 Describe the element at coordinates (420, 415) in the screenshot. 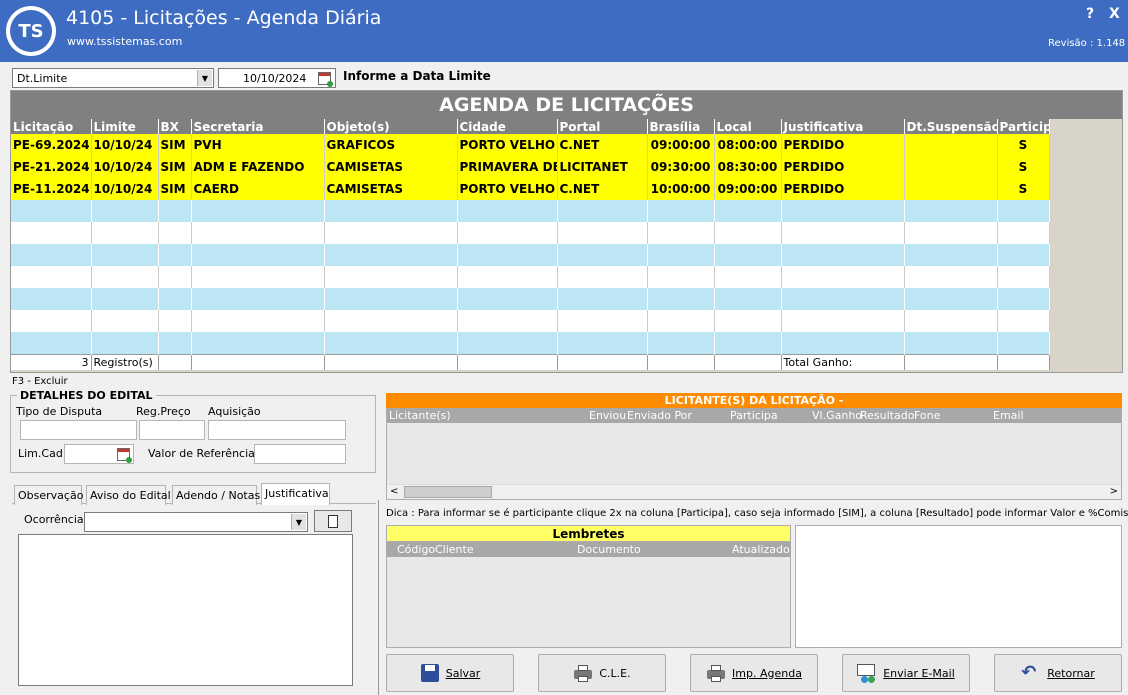

I see `col-licitante: Licitante(s)` at that location.